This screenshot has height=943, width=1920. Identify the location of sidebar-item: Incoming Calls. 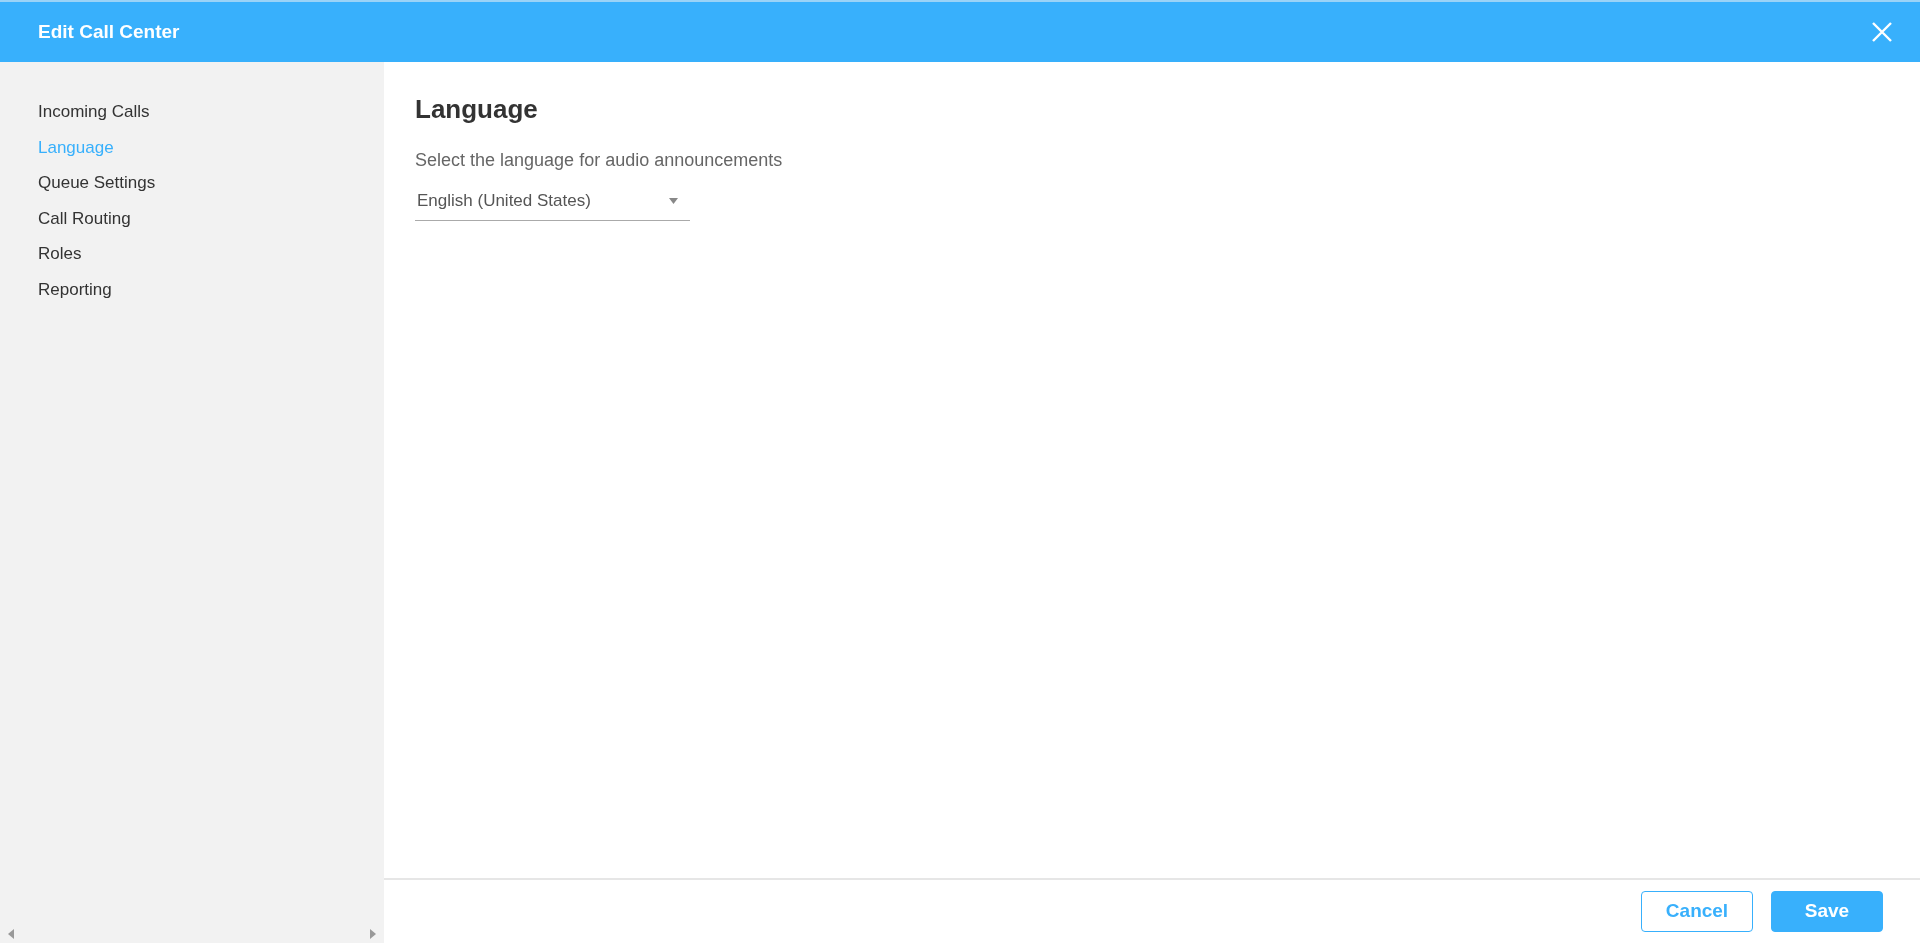
(94, 112).